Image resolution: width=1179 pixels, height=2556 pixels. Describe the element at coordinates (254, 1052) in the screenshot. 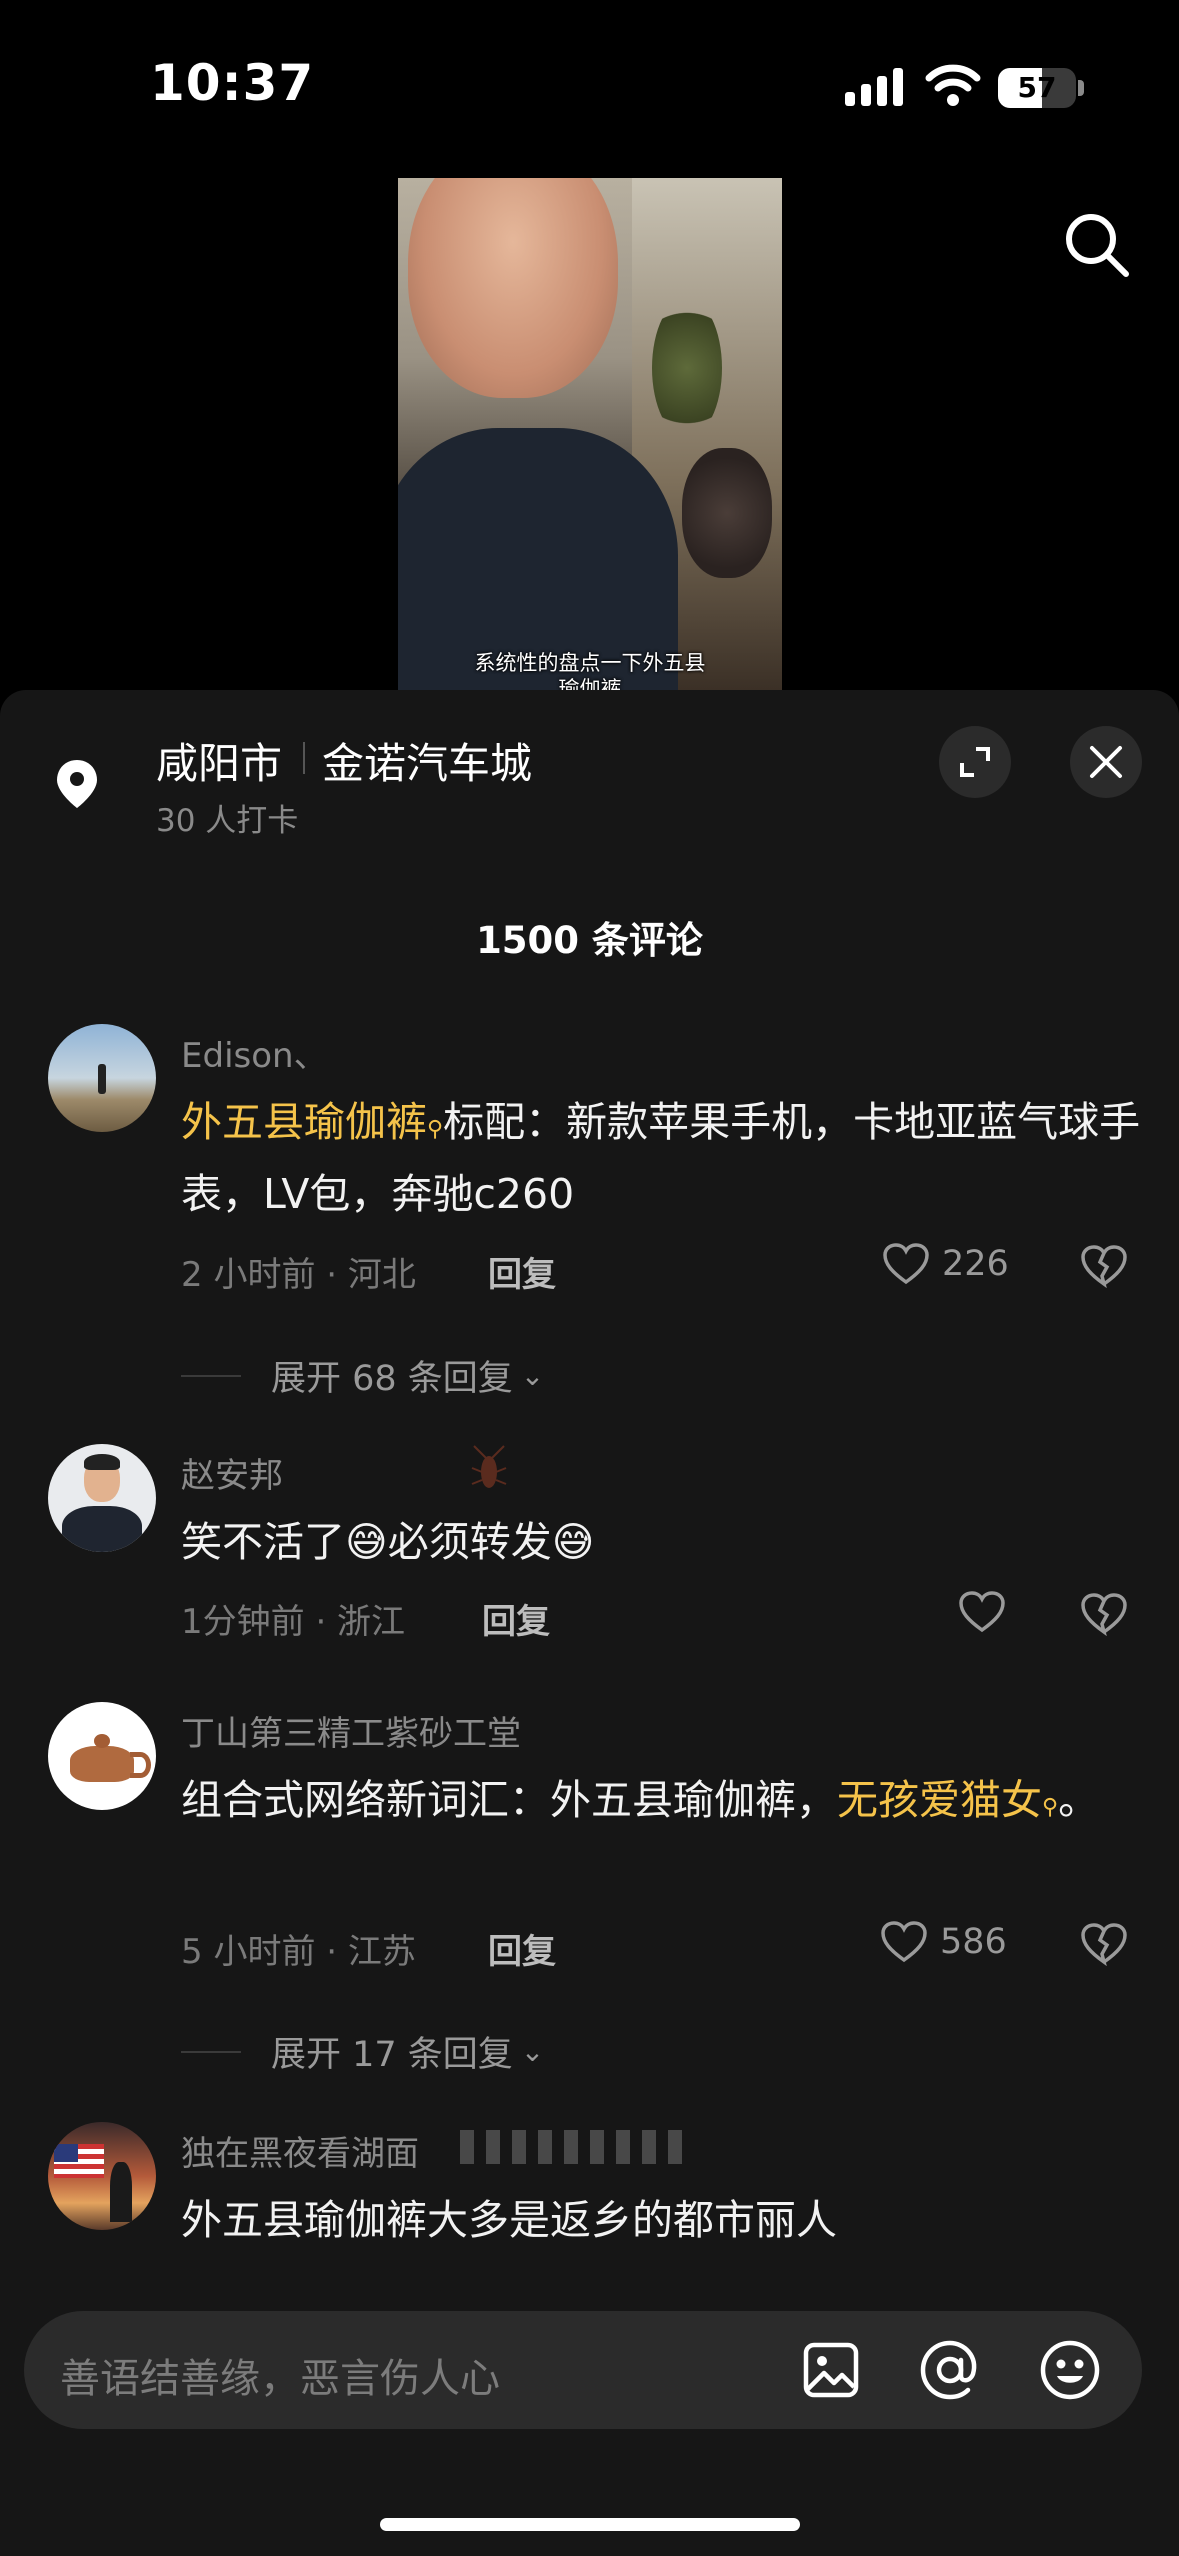

I see `comment-username: Edison、` at that location.